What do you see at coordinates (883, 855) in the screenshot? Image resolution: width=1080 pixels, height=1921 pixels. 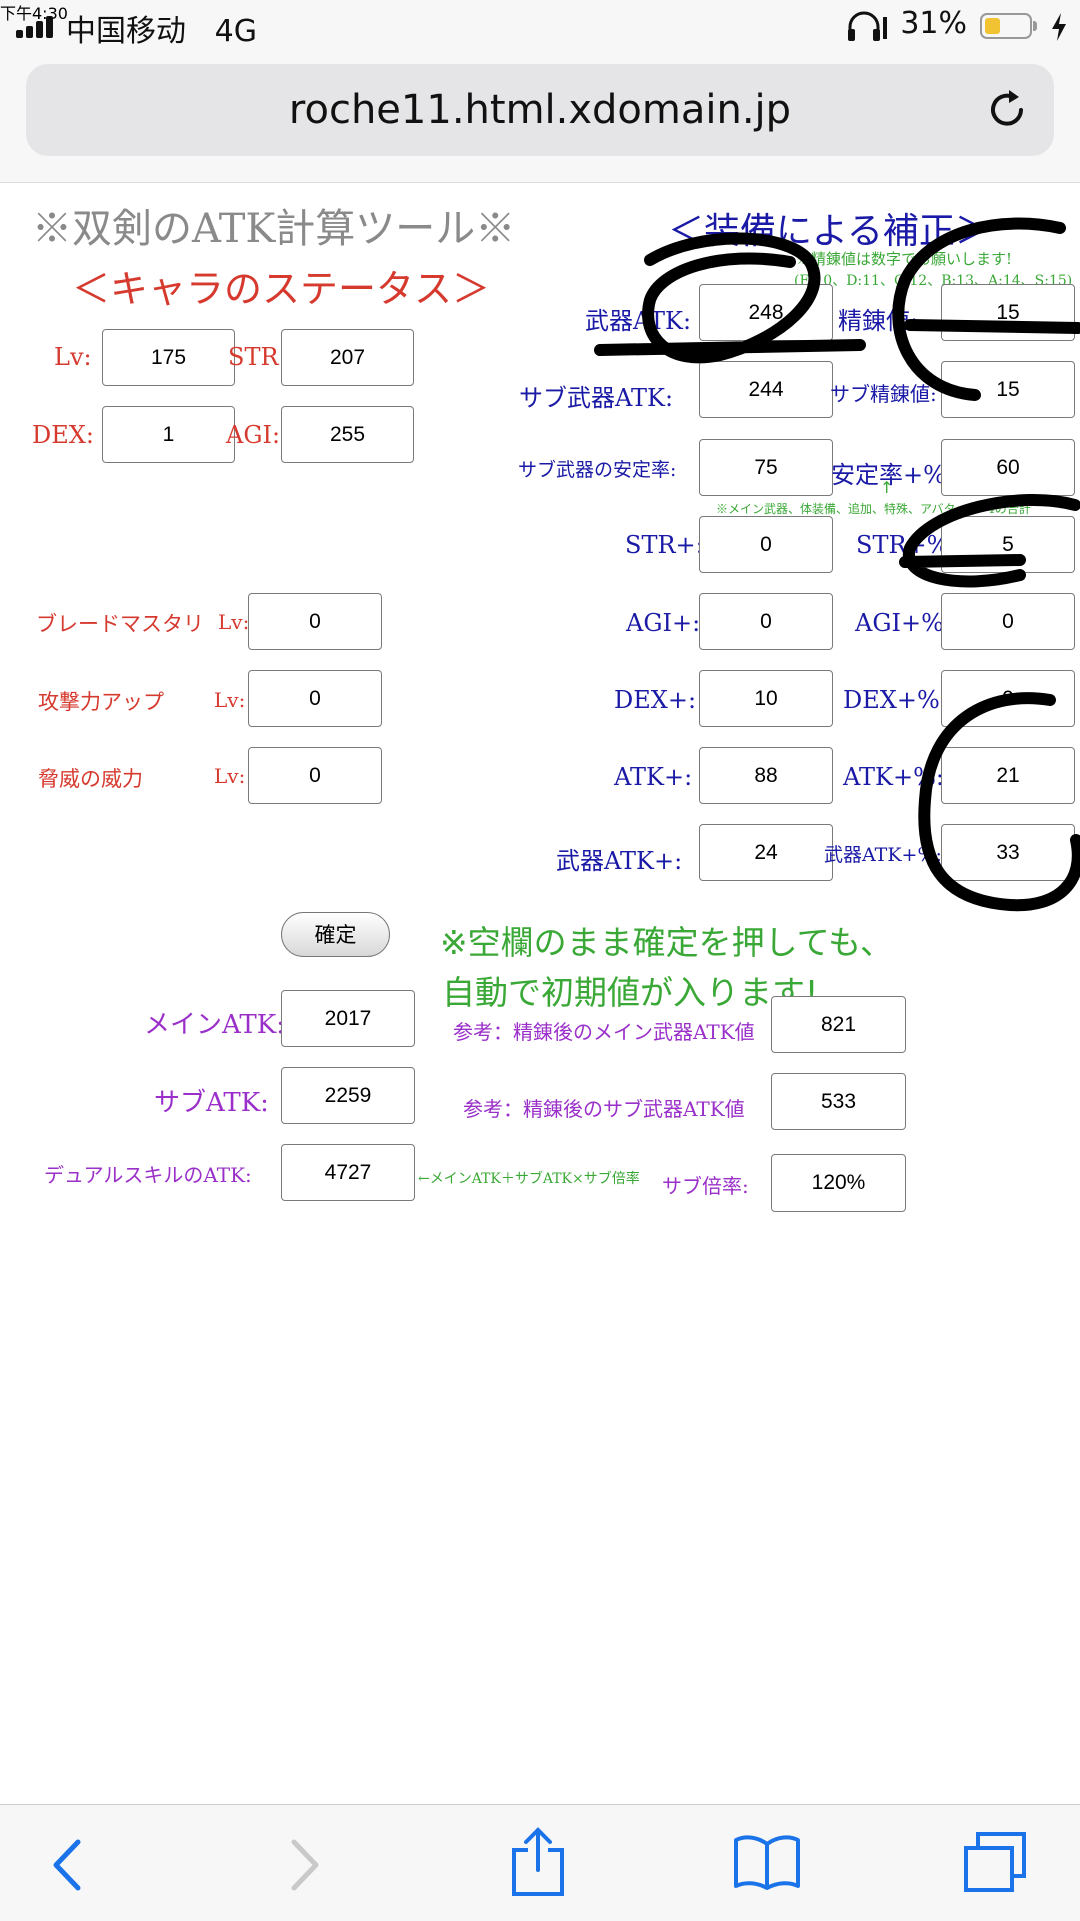 I see `weapon-atk-pct-label: 武器ATK+%:` at bounding box center [883, 855].